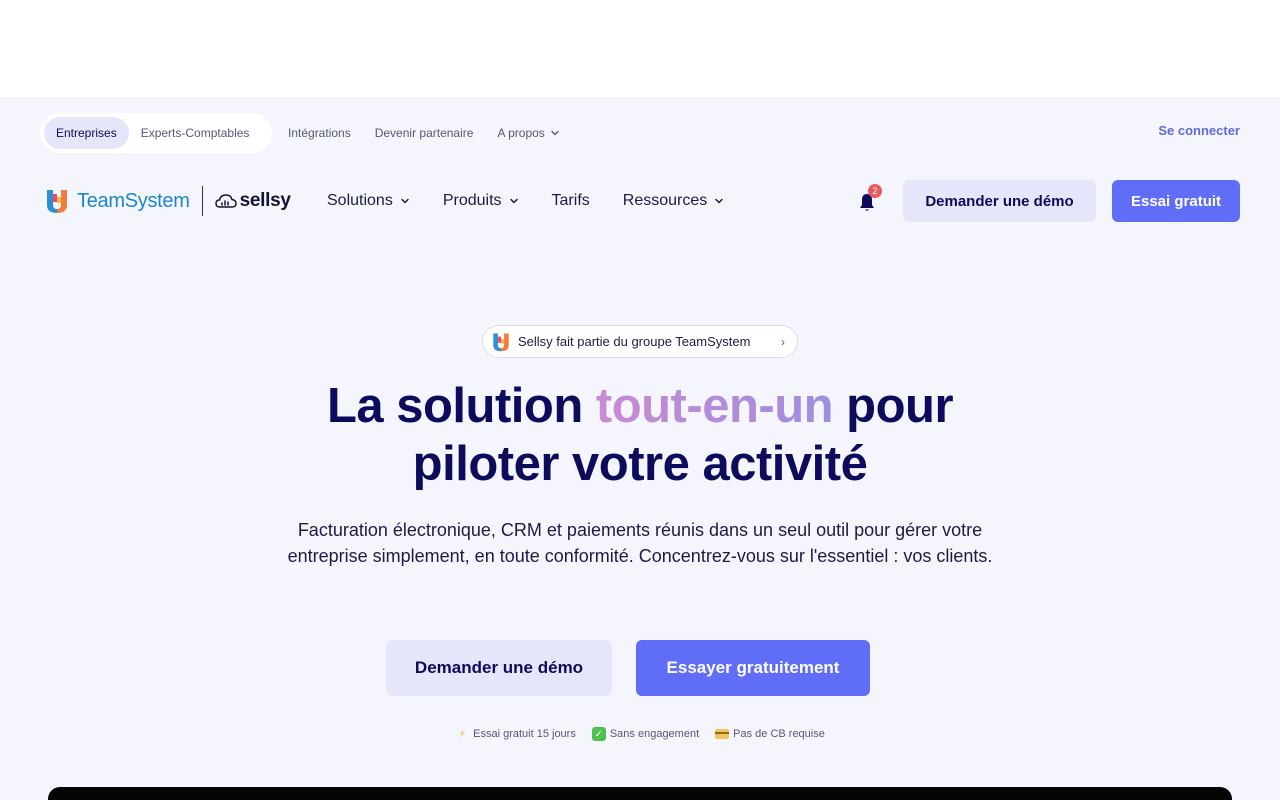 Image resolution: width=1280 pixels, height=800 pixels. Describe the element at coordinates (225, 201) in the screenshot. I see `sellsy-cloud-icon` at that location.